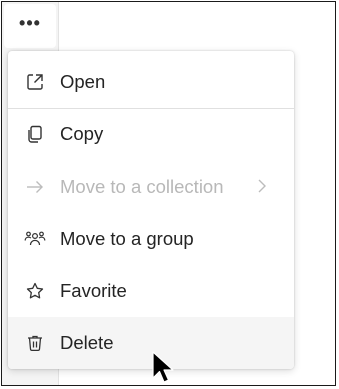 This screenshot has width=339, height=389. What do you see at coordinates (35, 291) in the screenshot?
I see `star-icon` at bounding box center [35, 291].